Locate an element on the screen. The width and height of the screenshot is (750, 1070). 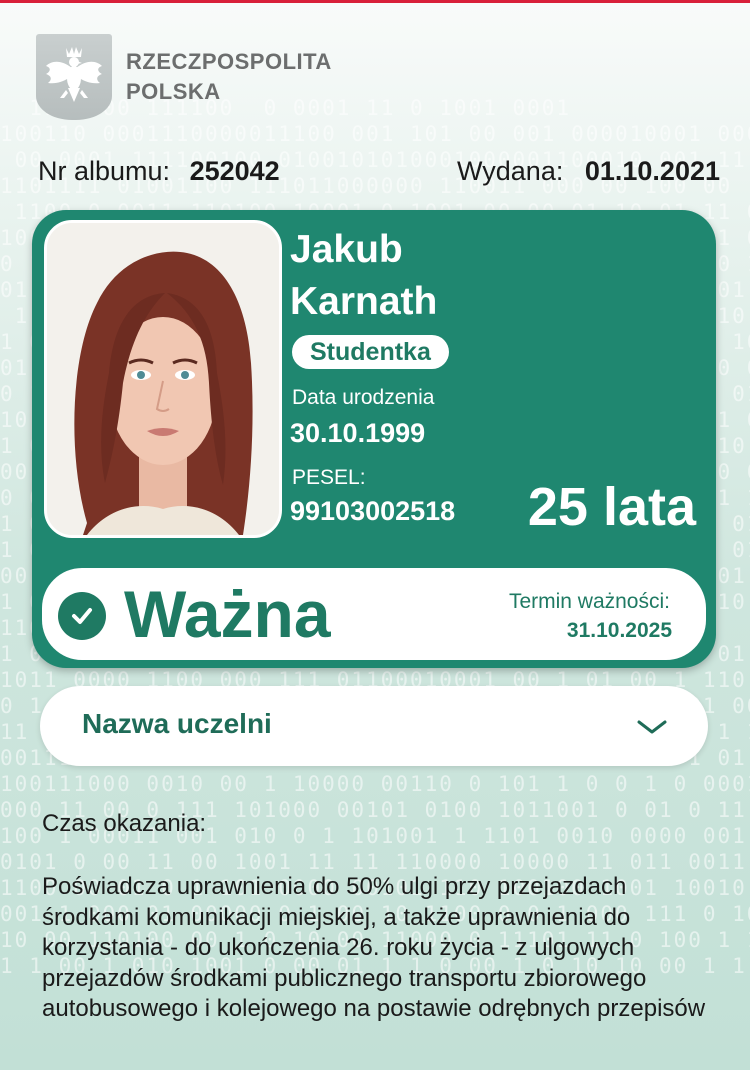
role-badge: Studentka is located at coordinates (370, 352).